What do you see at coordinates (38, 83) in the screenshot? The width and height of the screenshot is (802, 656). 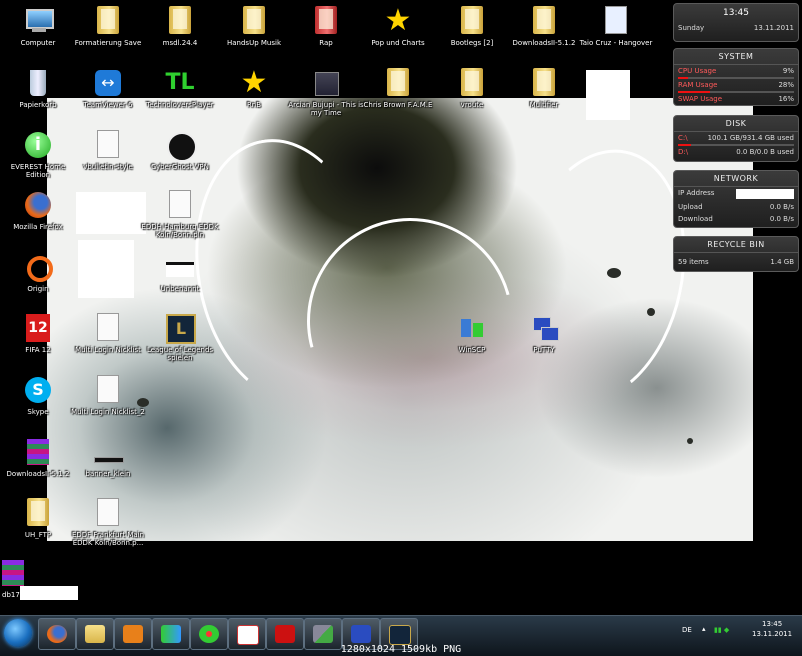 I see `recycle-bin-icon` at bounding box center [38, 83].